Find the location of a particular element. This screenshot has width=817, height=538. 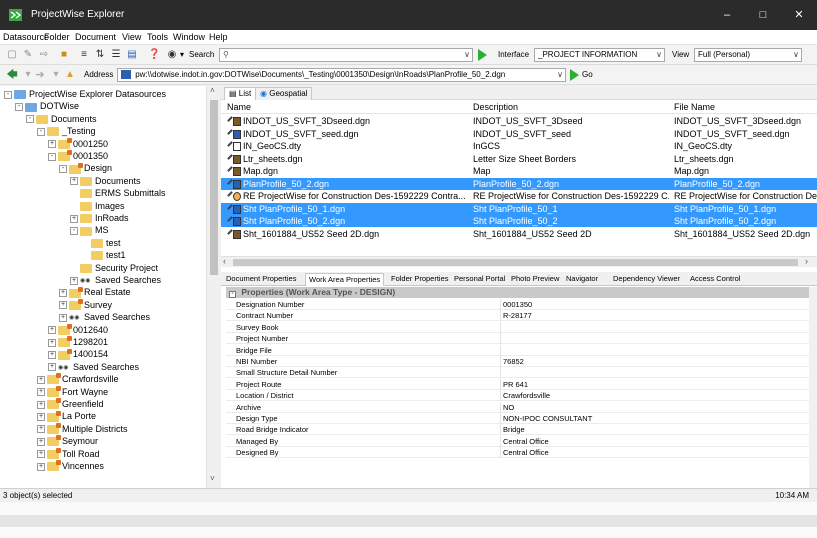

property-scrollbar is located at coordinates (813, 387).